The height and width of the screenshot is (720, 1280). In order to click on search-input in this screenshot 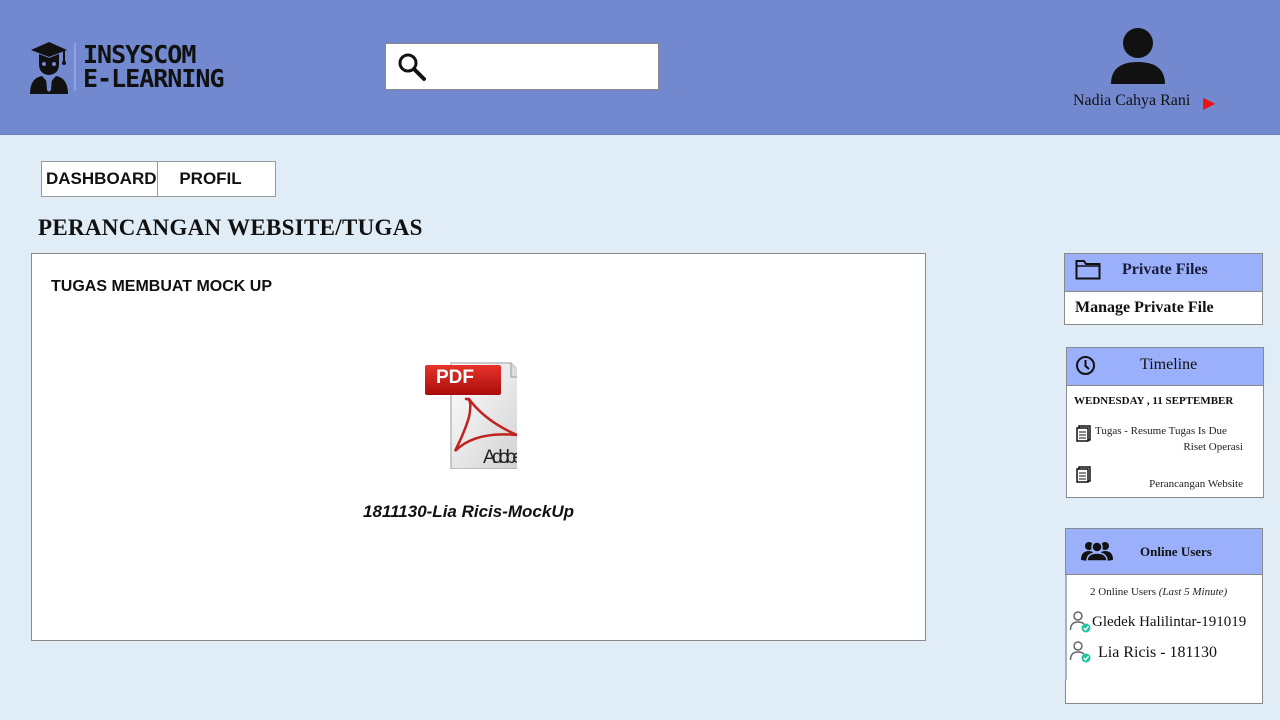, I will do `click(541, 67)`.